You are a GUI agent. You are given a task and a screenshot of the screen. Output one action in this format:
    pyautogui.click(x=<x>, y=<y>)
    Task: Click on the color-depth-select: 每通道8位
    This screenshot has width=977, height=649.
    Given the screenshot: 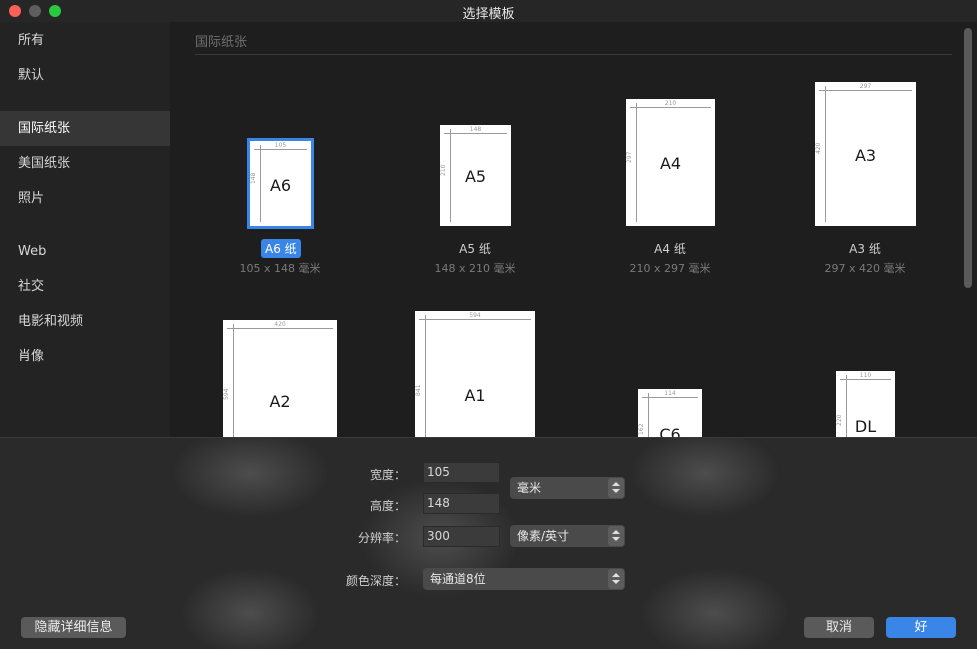 What is the action you would take?
    pyautogui.click(x=524, y=579)
    